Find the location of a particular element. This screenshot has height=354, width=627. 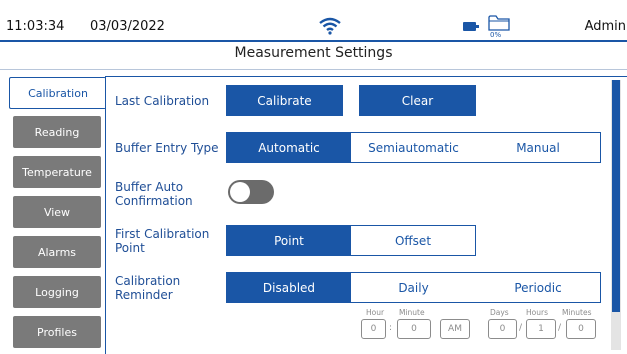

calibration-reminder-selector: Disabled Daily Periodic is located at coordinates (413, 287).